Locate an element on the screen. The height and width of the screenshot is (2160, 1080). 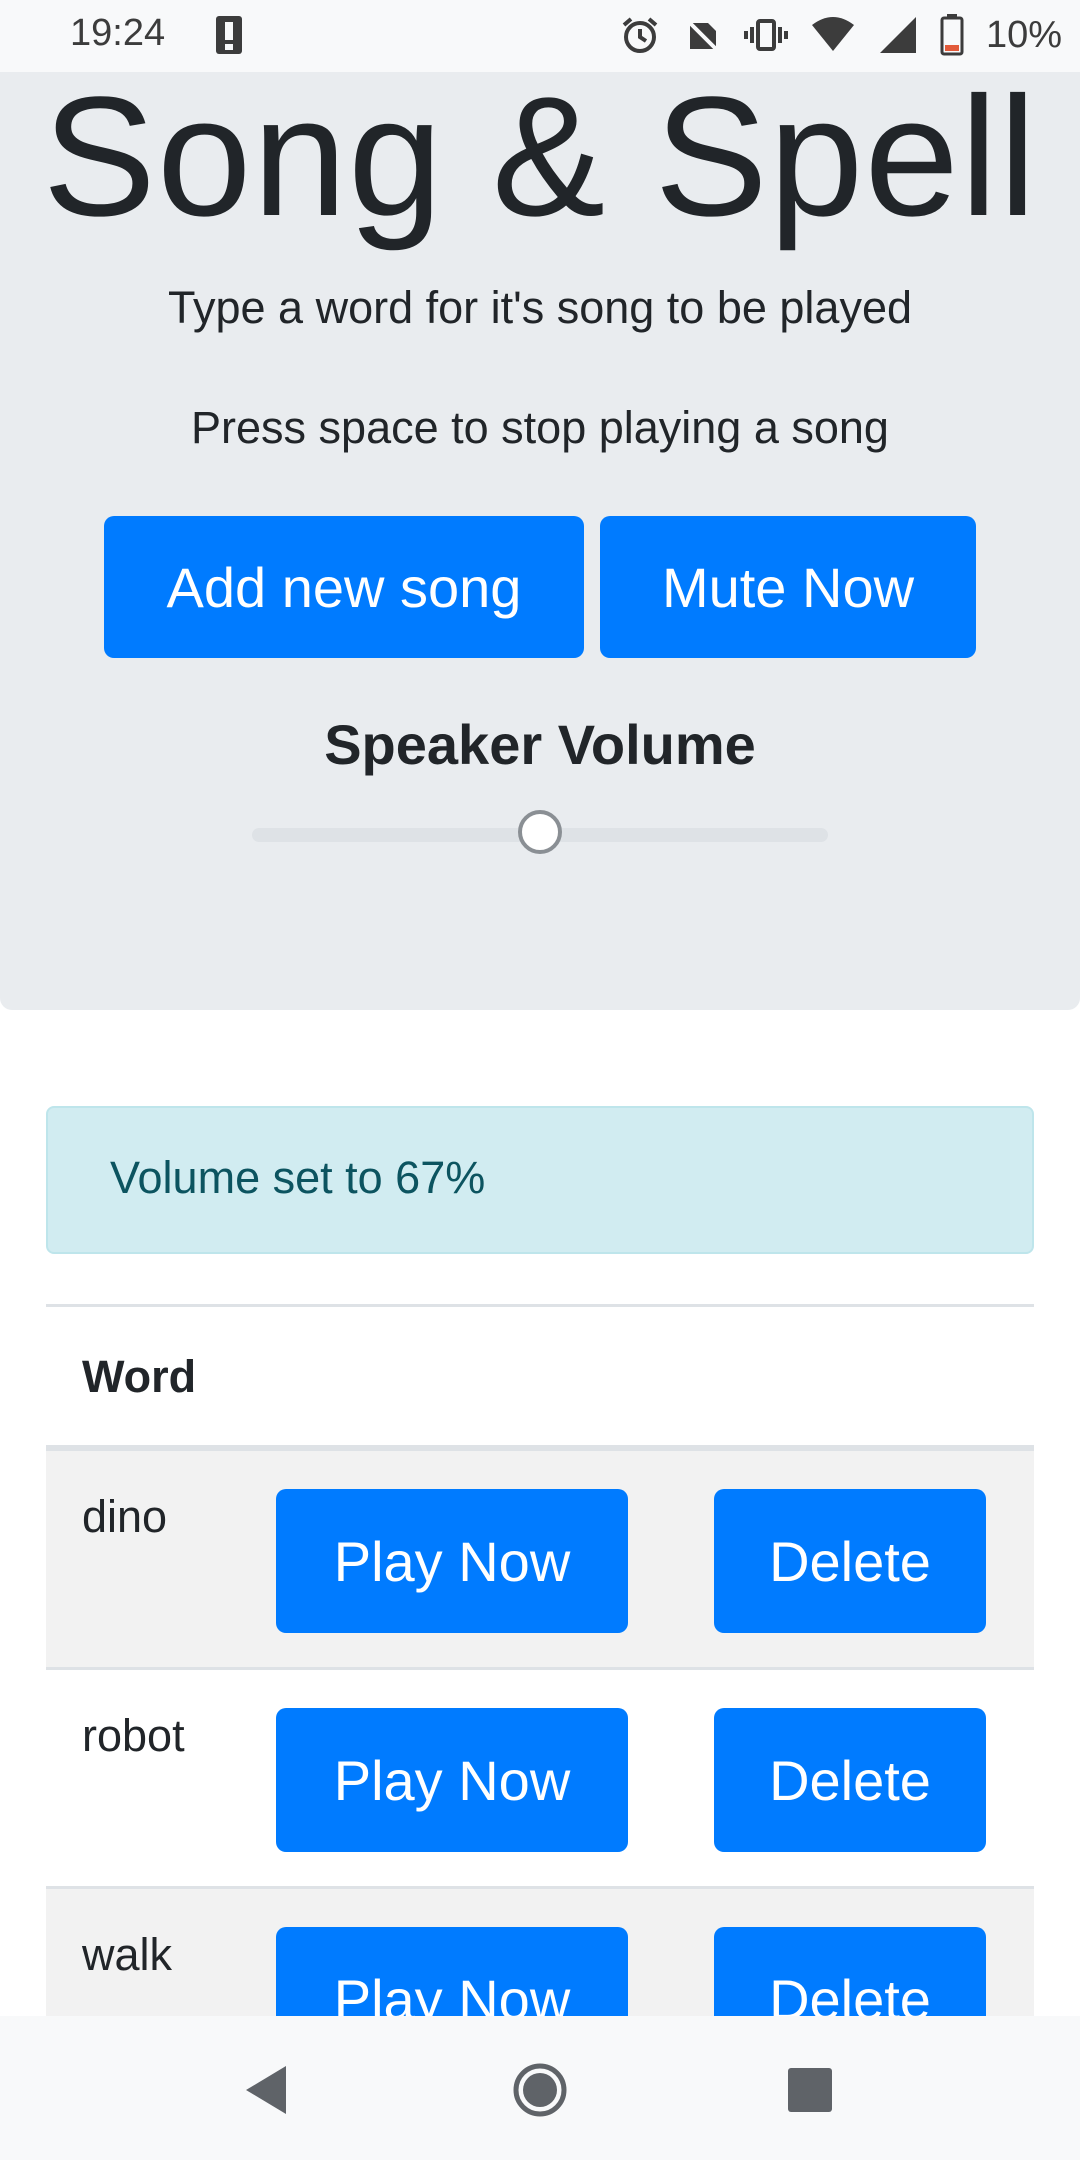
wifi-icon is located at coordinates (832, 34).